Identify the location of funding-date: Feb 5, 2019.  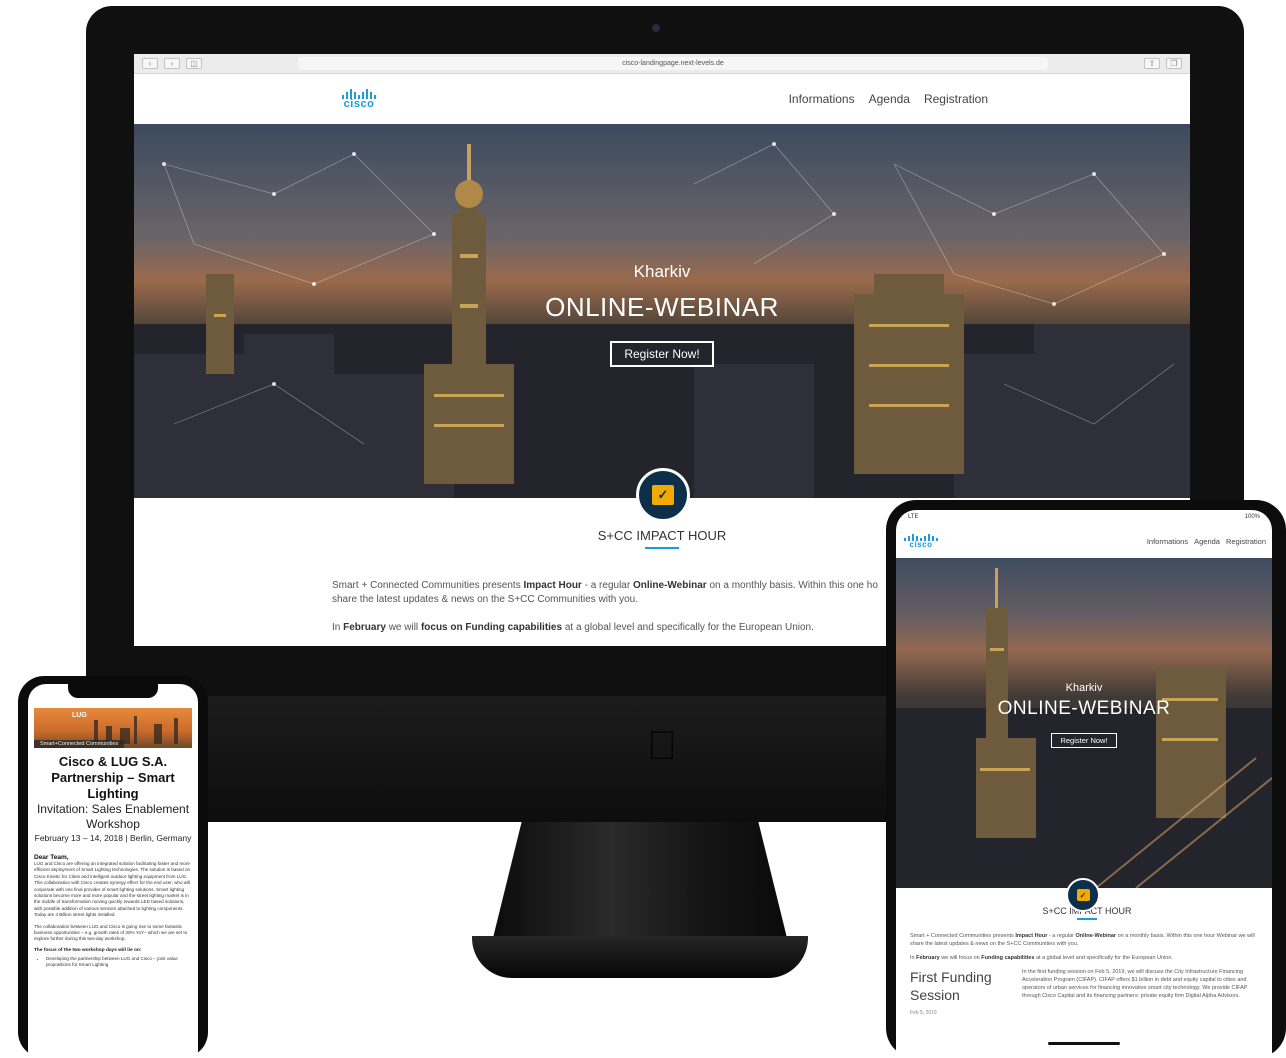
(923, 1013).